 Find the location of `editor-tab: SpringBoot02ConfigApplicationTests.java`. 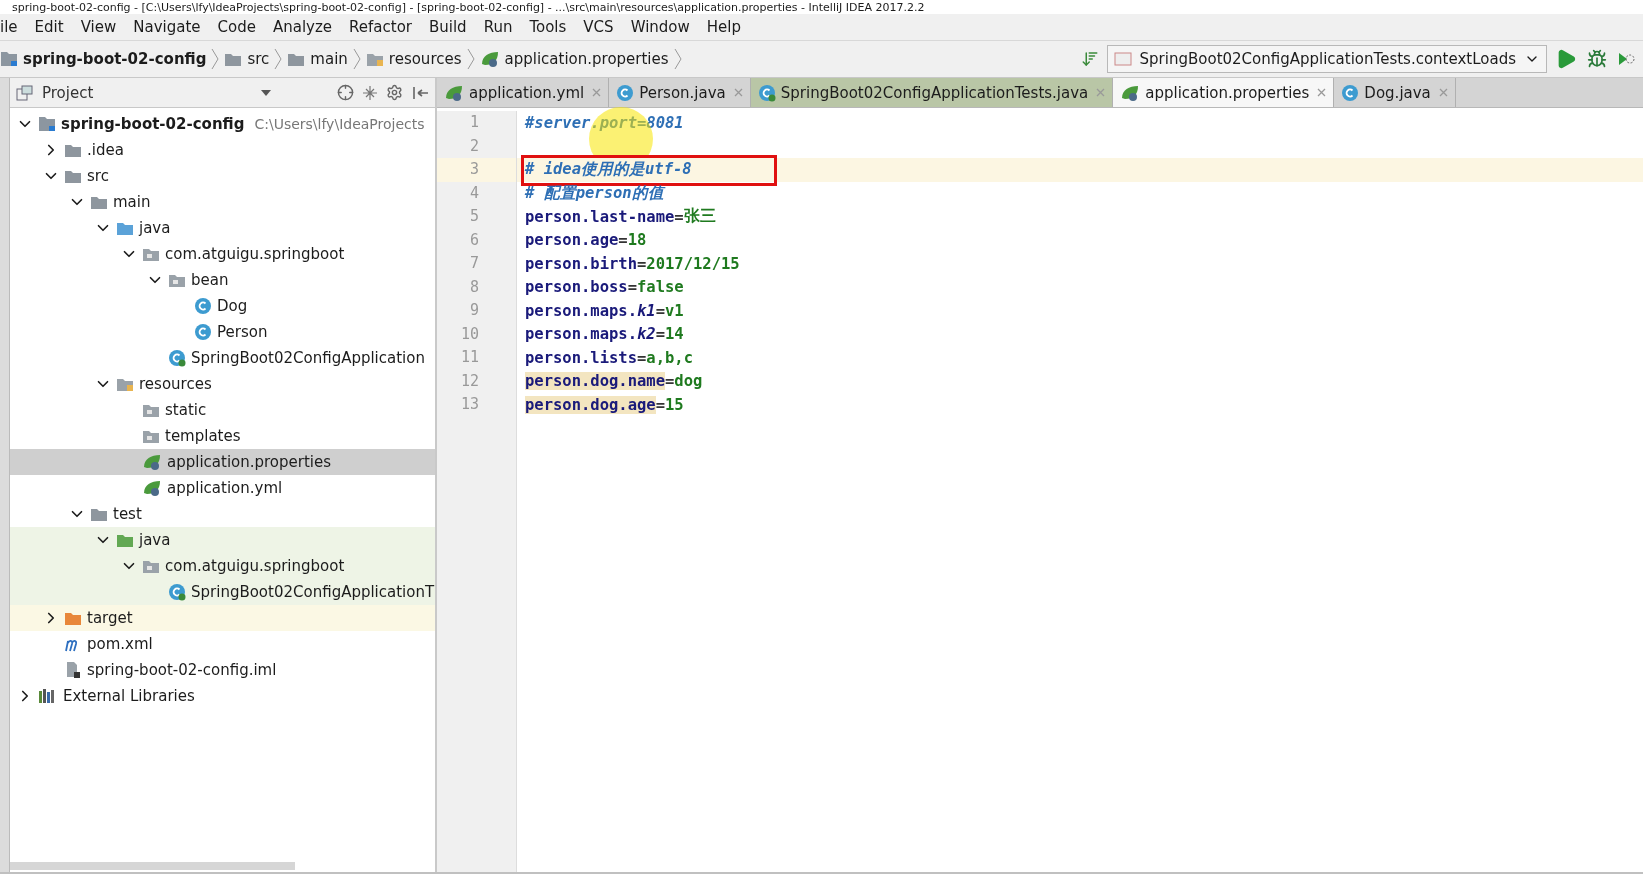

editor-tab: SpringBoot02ConfigApplicationTests.java is located at coordinates (932, 92).